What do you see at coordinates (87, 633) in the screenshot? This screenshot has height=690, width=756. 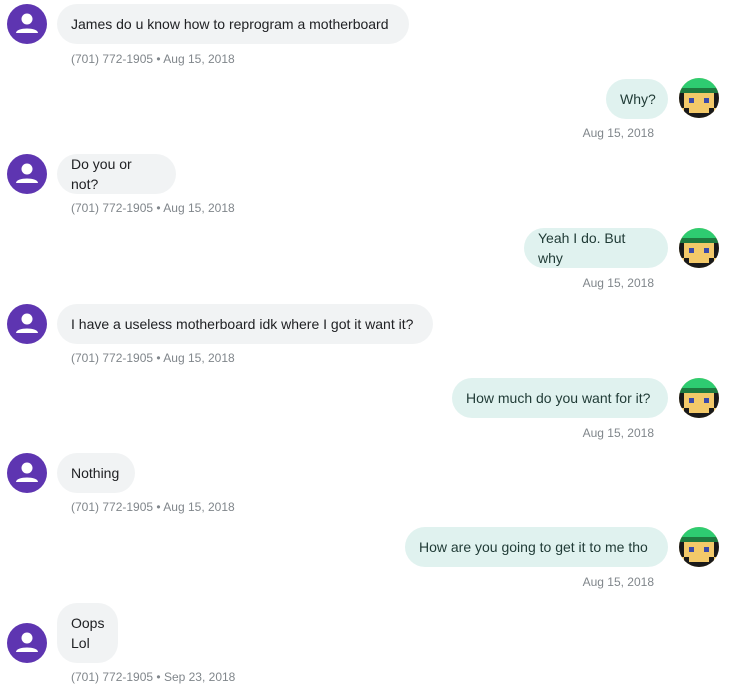 I see `message-bubble: Oops Lol` at bounding box center [87, 633].